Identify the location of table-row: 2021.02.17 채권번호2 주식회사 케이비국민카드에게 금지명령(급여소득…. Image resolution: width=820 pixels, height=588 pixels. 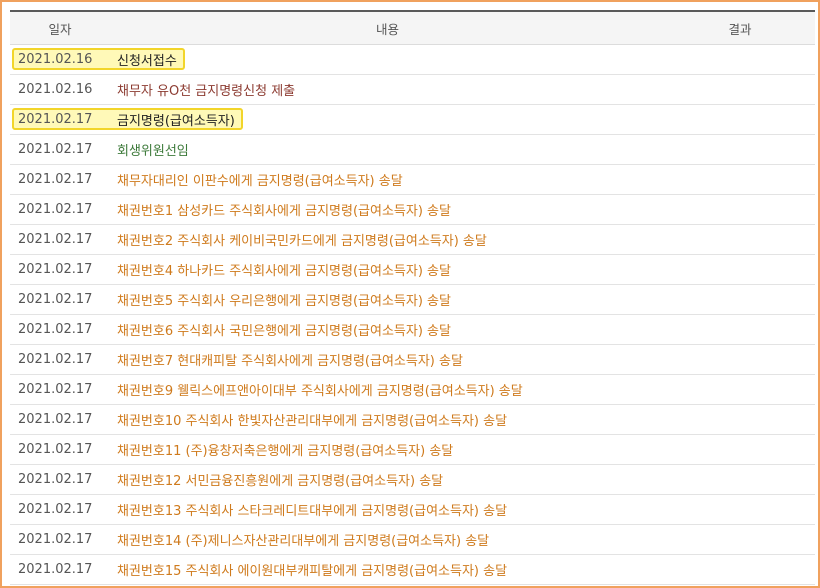
(412, 240).